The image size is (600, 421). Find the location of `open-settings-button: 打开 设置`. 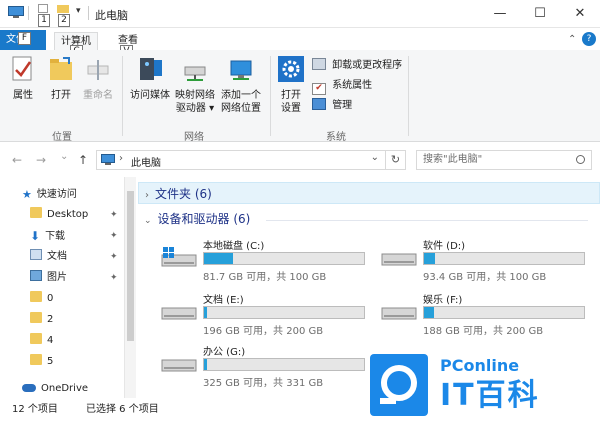

open-settings-button: 打开 设置 is located at coordinates (291, 85).